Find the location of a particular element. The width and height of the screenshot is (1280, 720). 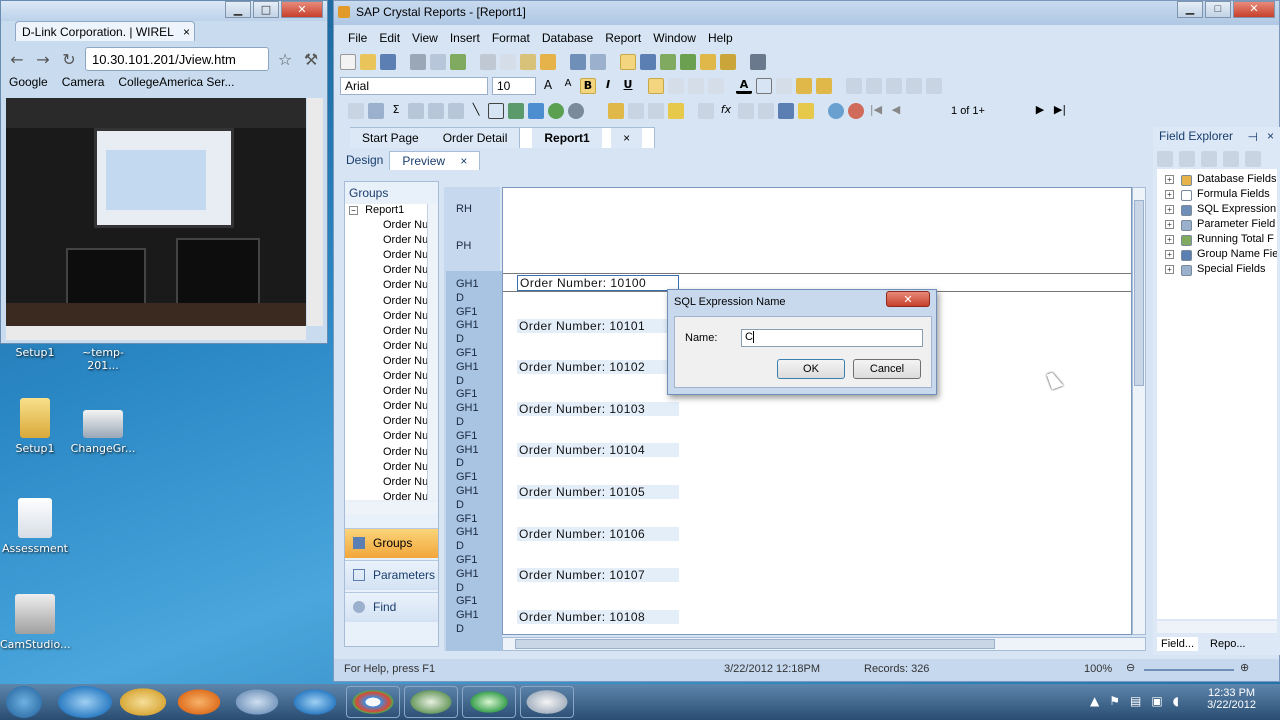

workbench-icon is located at coordinates (728, 62).